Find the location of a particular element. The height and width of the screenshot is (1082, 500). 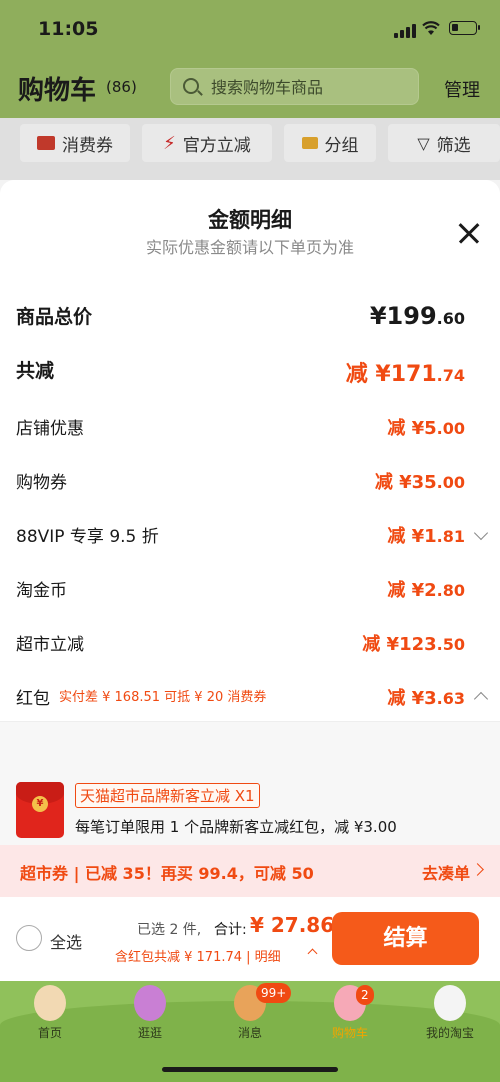

tab-home: 首页 is located at coordinates (50, 1016).